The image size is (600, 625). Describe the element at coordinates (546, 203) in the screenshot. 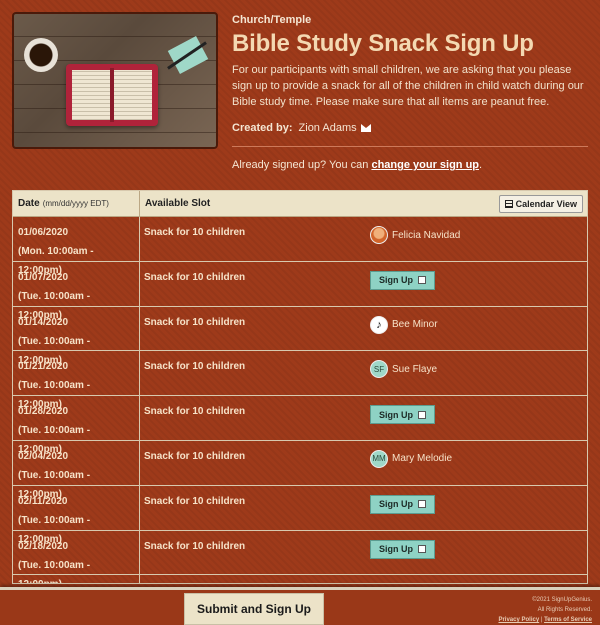

I see `calendar-view-label: Calendar View` at that location.